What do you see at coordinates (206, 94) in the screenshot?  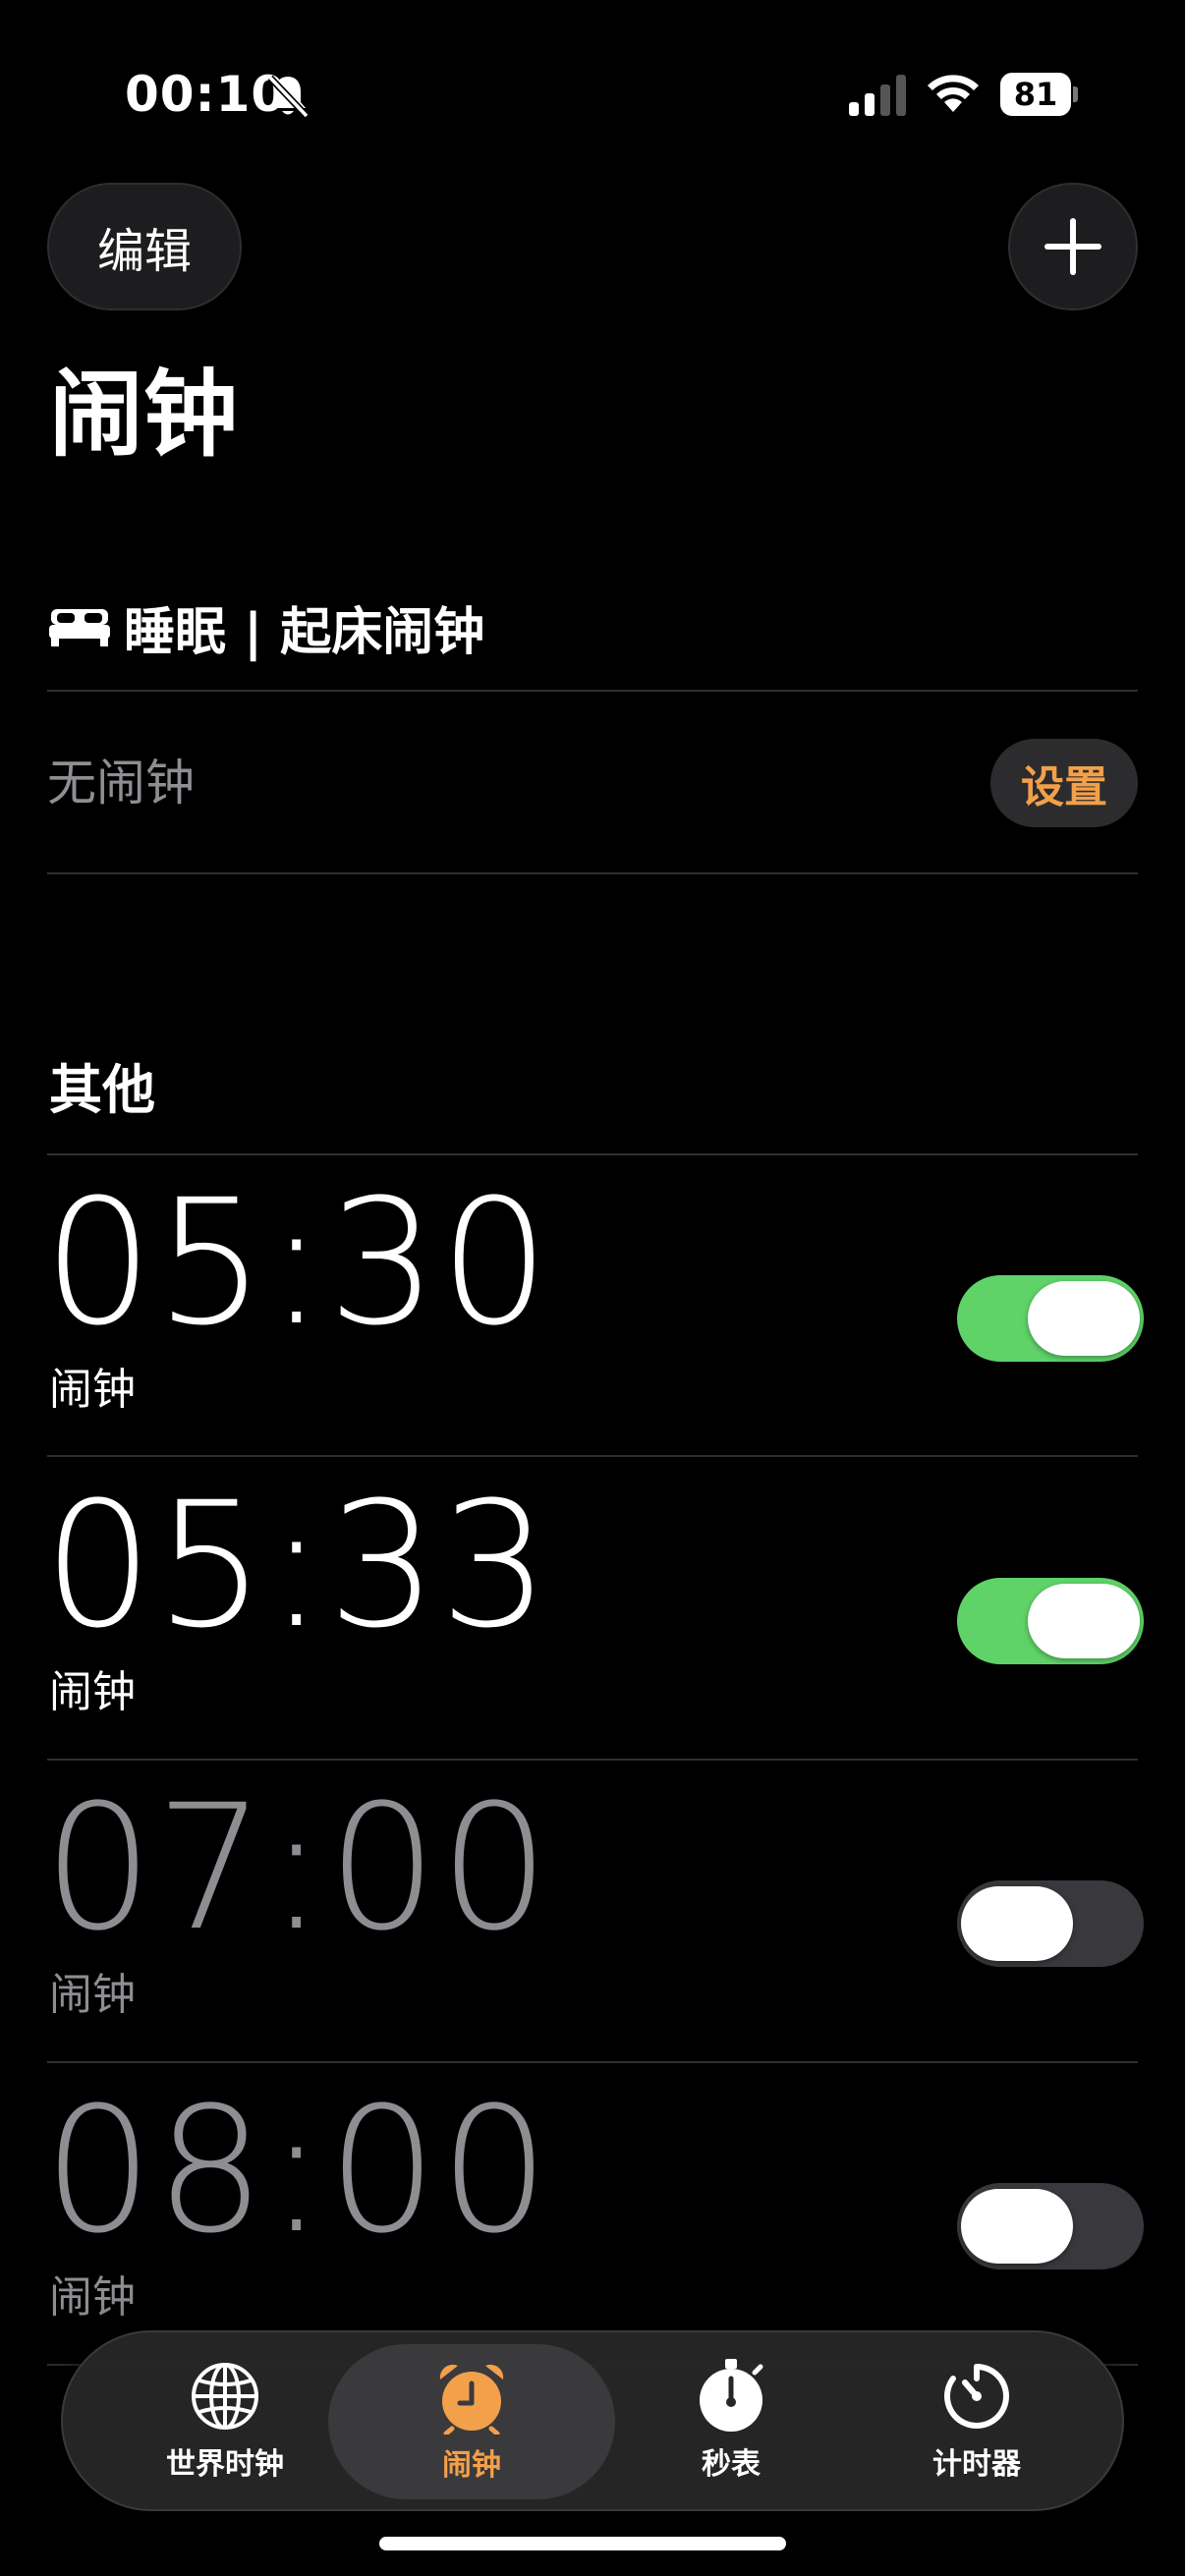 I see `status-time: 00:10` at bounding box center [206, 94].